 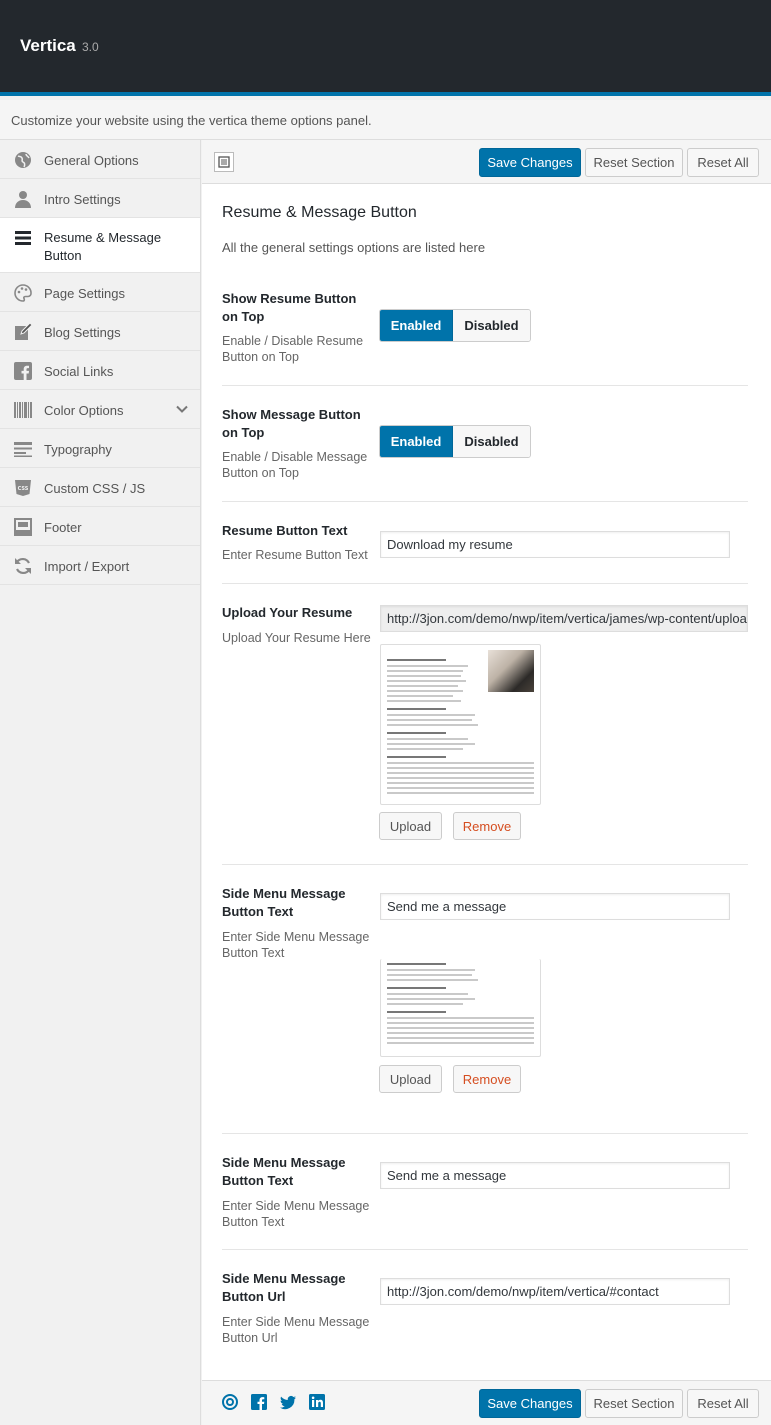 I want to click on field-description: Enable / Disable Resume Button on Top, so click(x=293, y=349).